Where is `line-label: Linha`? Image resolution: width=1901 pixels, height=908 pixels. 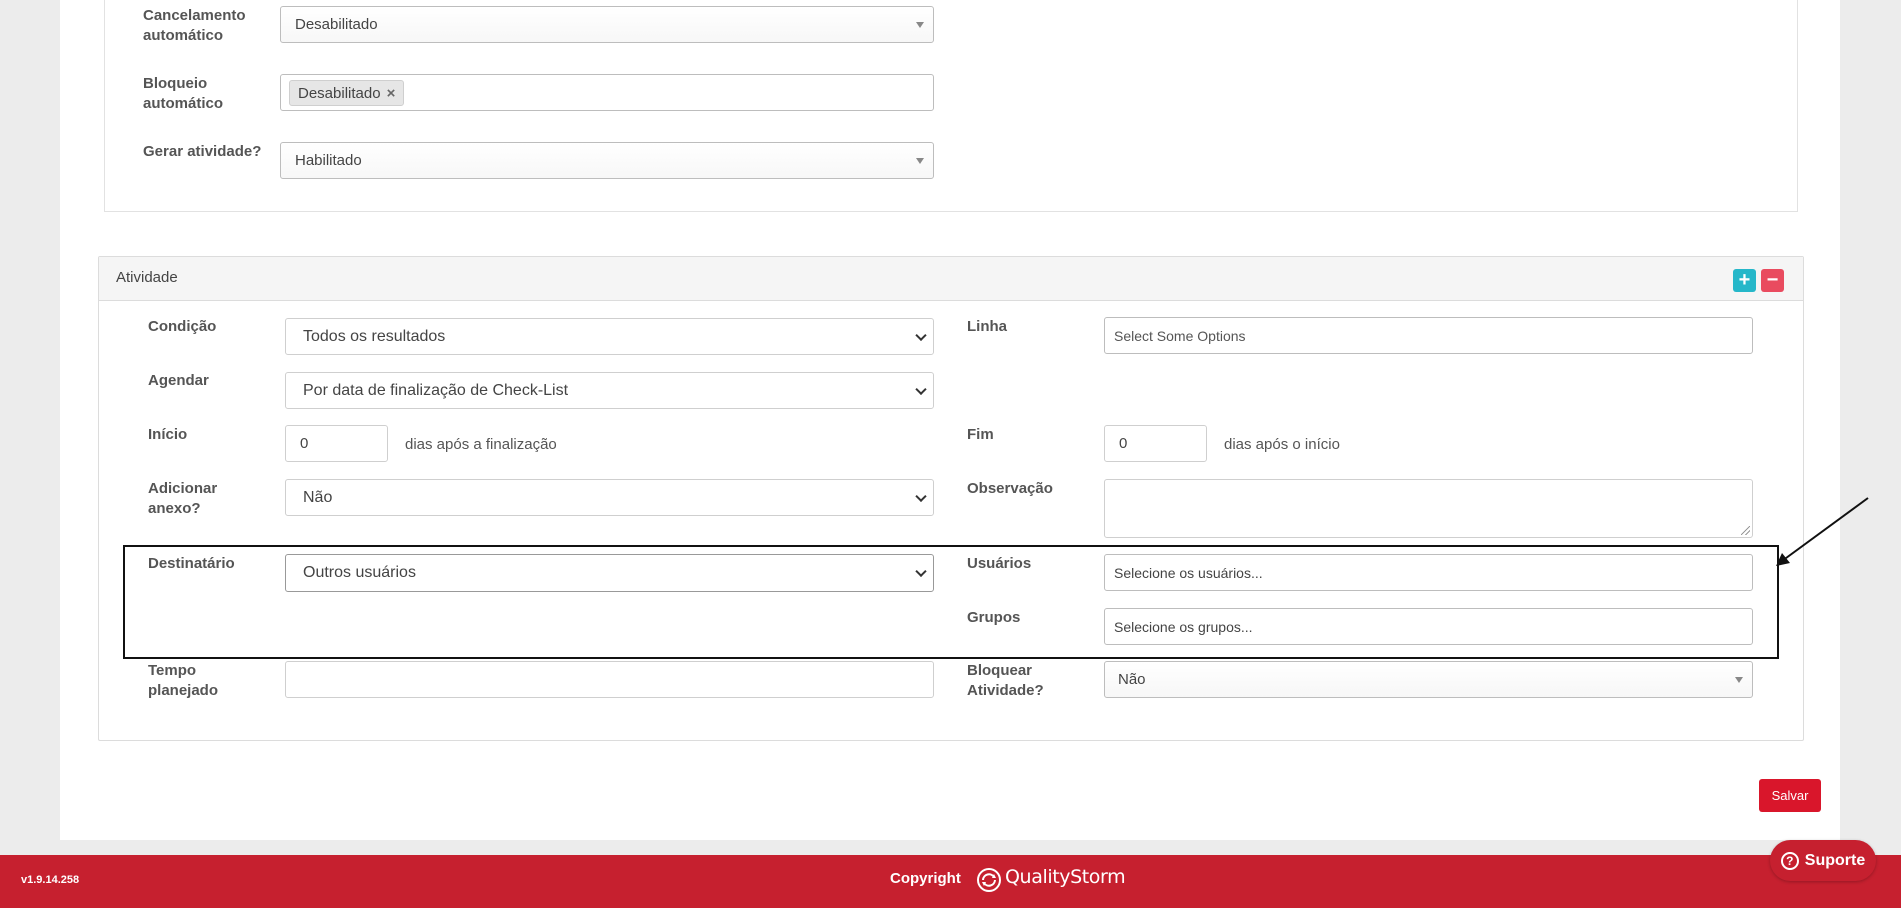
line-label: Linha is located at coordinates (987, 326).